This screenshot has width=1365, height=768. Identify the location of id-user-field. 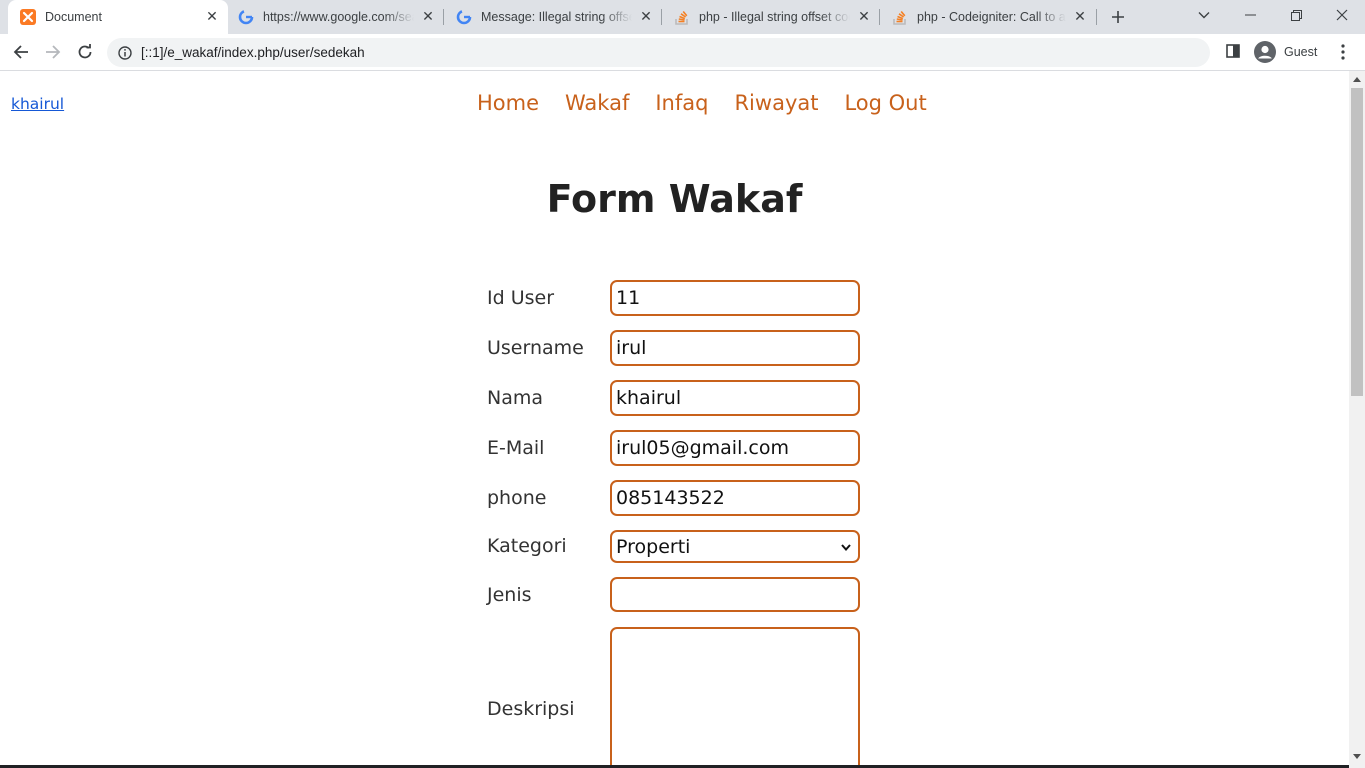
(735, 298).